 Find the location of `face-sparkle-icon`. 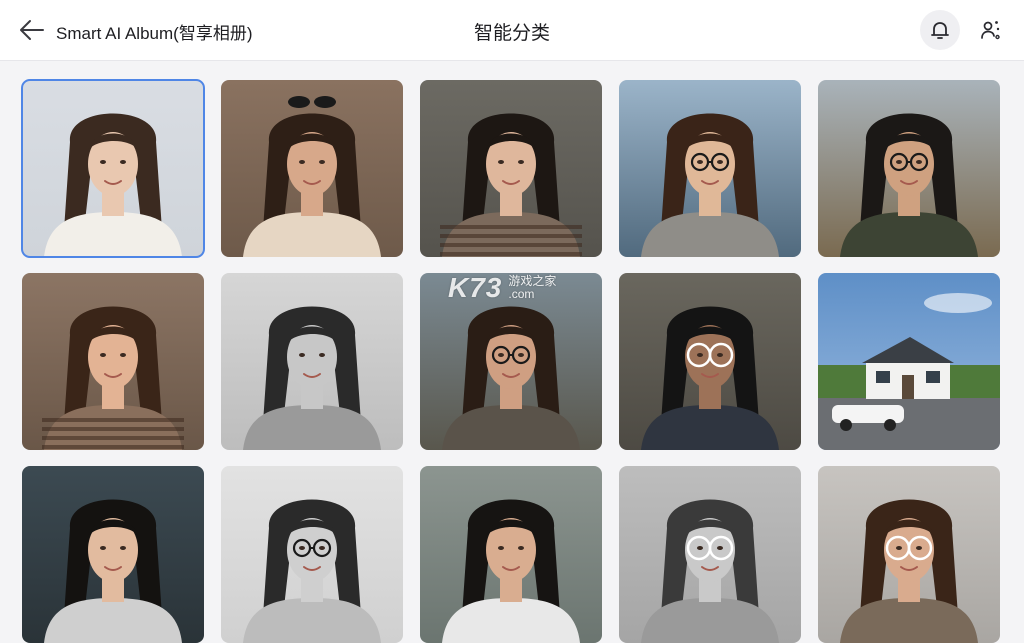

face-sparkle-icon is located at coordinates (990, 30).